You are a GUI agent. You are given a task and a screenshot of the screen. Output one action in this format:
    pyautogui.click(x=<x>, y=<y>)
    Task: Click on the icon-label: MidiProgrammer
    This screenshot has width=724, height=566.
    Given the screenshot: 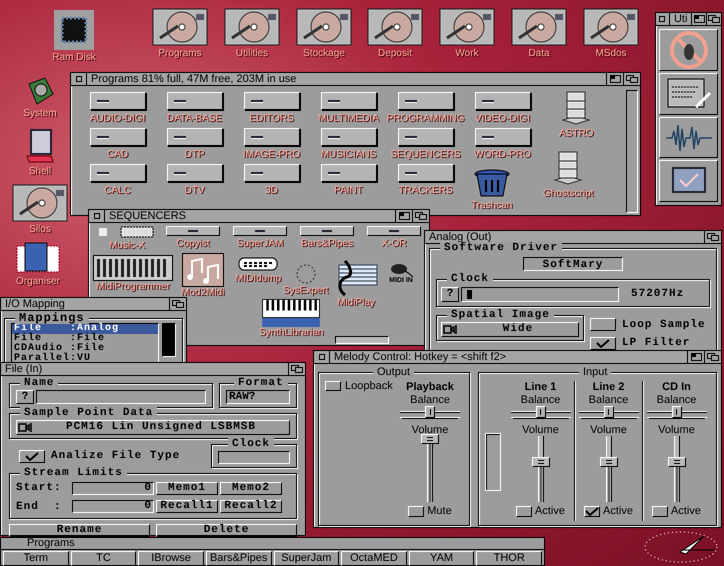 What is the action you would take?
    pyautogui.click(x=133, y=286)
    